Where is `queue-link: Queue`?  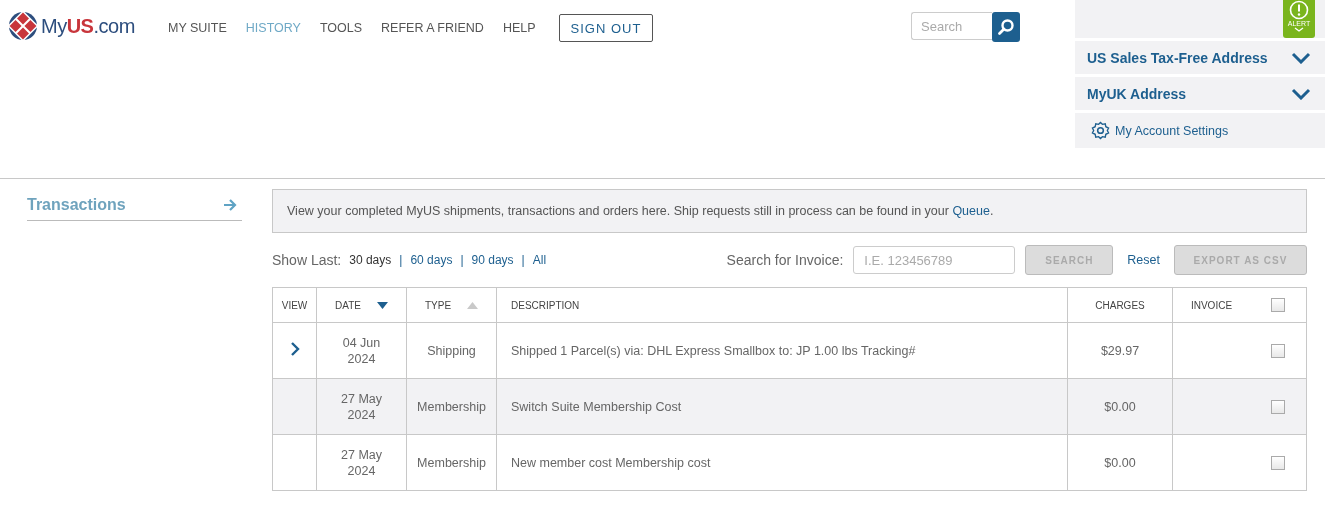
queue-link: Queue is located at coordinates (971, 211).